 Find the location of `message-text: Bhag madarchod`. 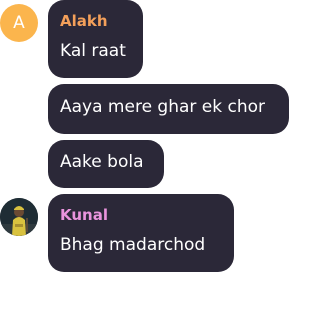

message-text: Bhag madarchod is located at coordinates (133, 245).